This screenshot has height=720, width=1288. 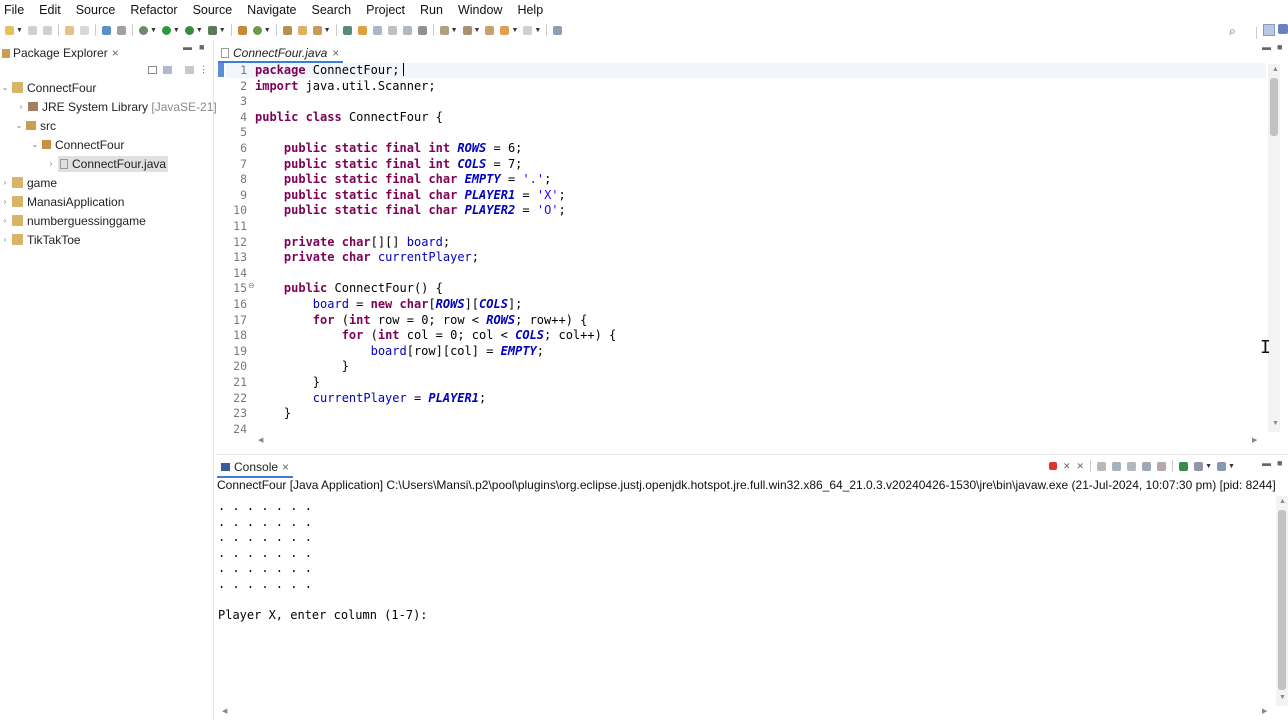 I want to click on menu-refactor: Refactor, so click(x=155, y=10).